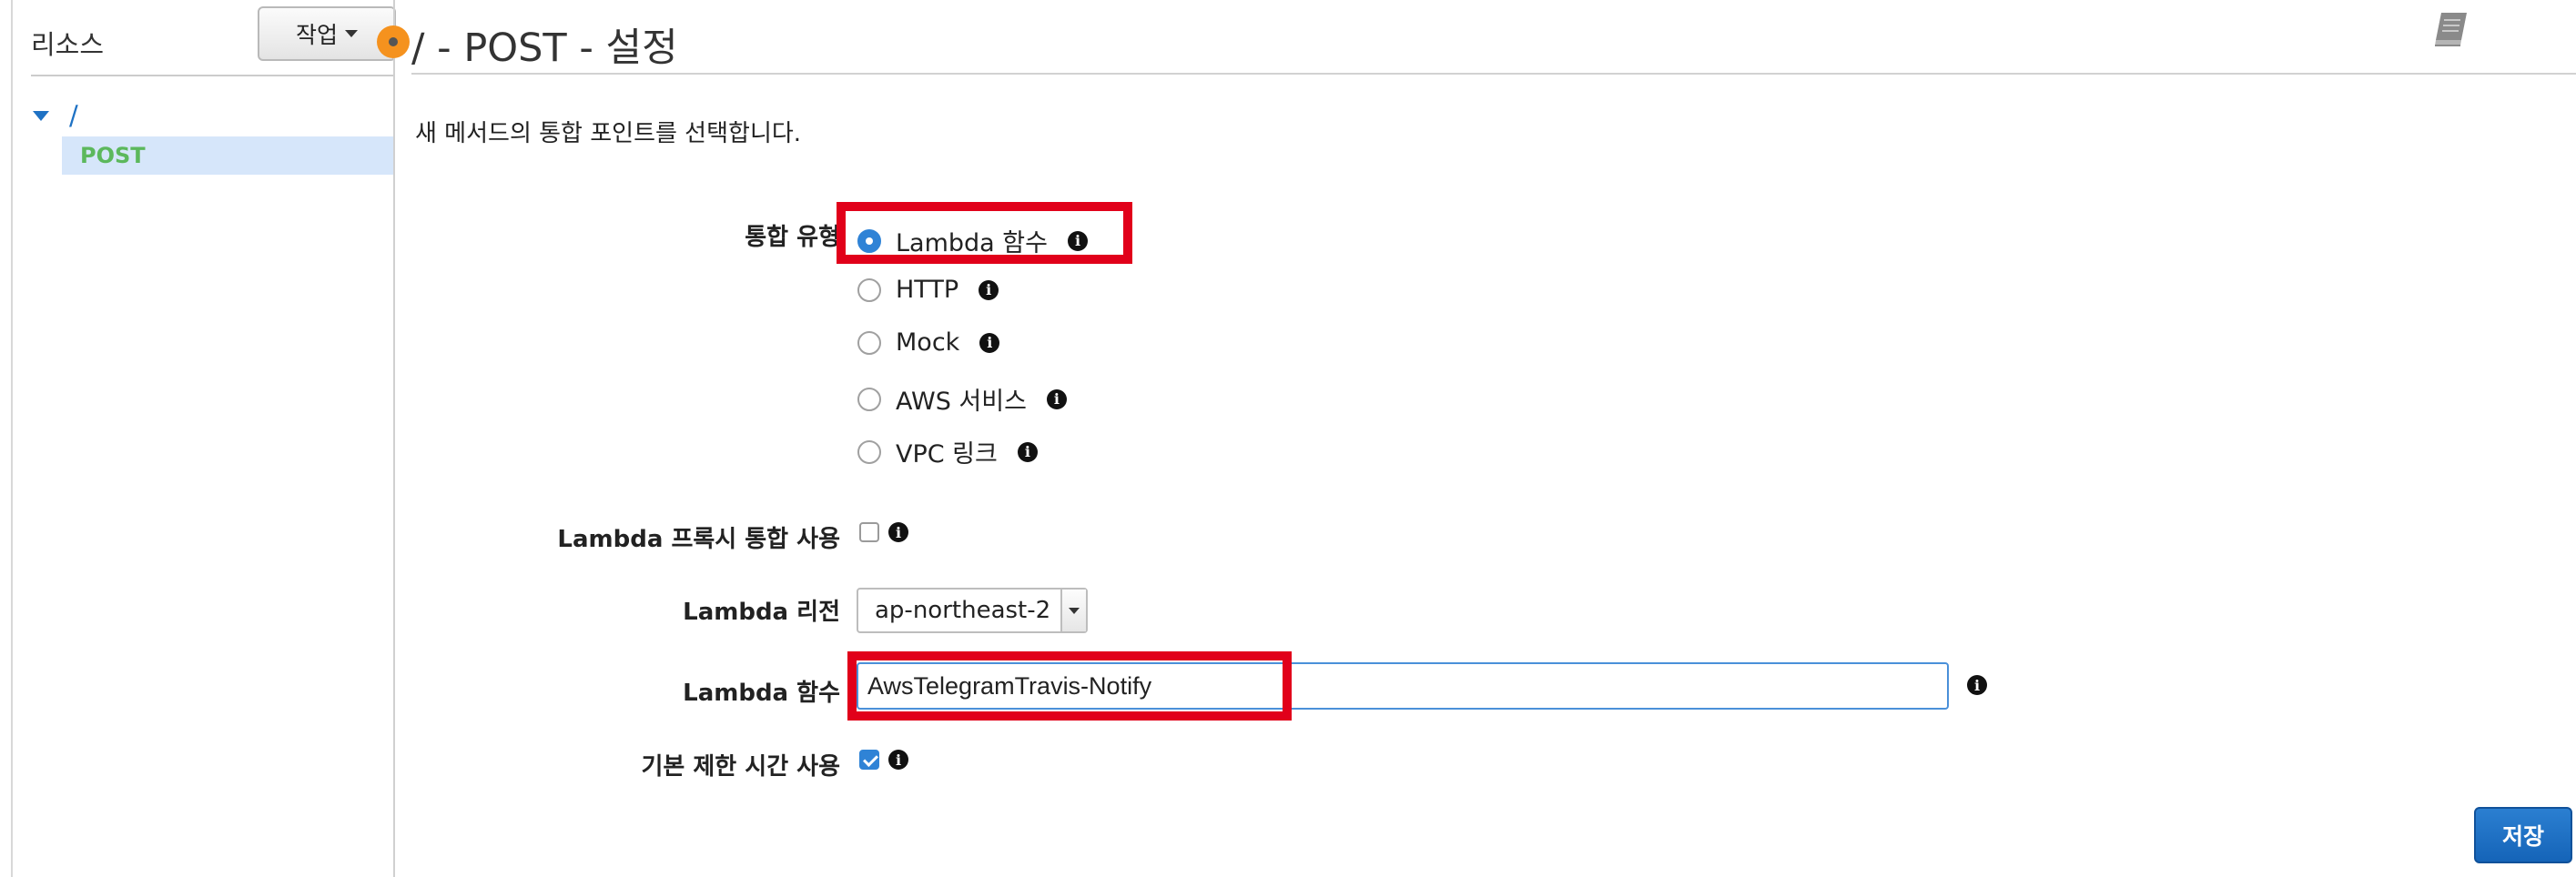 The width and height of the screenshot is (2576, 877). Describe the element at coordinates (204, 439) in the screenshot. I see `resources-panel: 리소스 작업 / POST` at that location.